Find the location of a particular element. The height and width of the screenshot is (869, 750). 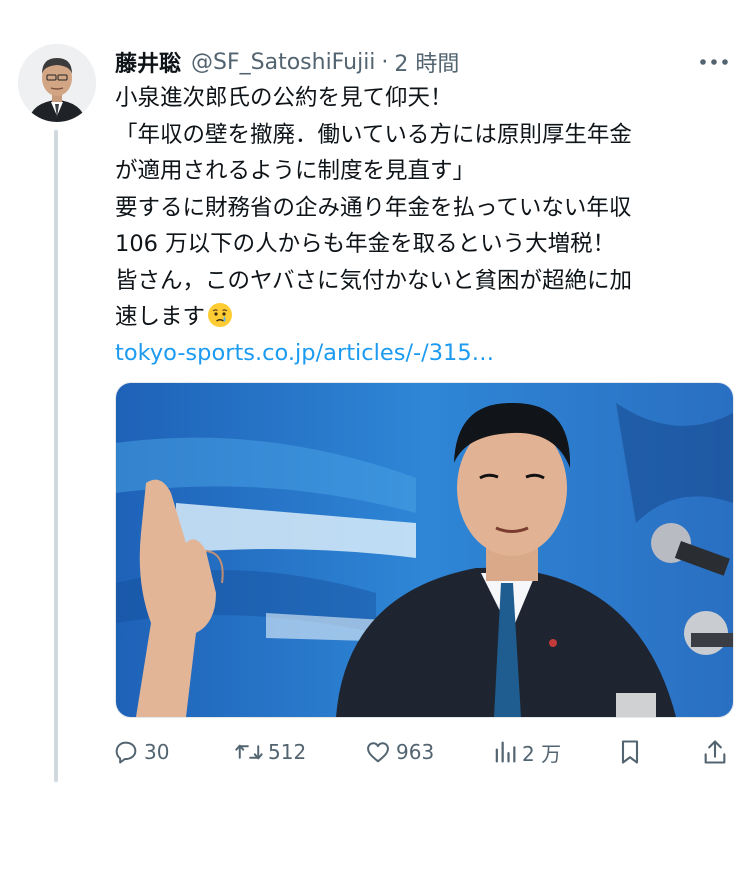

heart-icon is located at coordinates (378, 752).